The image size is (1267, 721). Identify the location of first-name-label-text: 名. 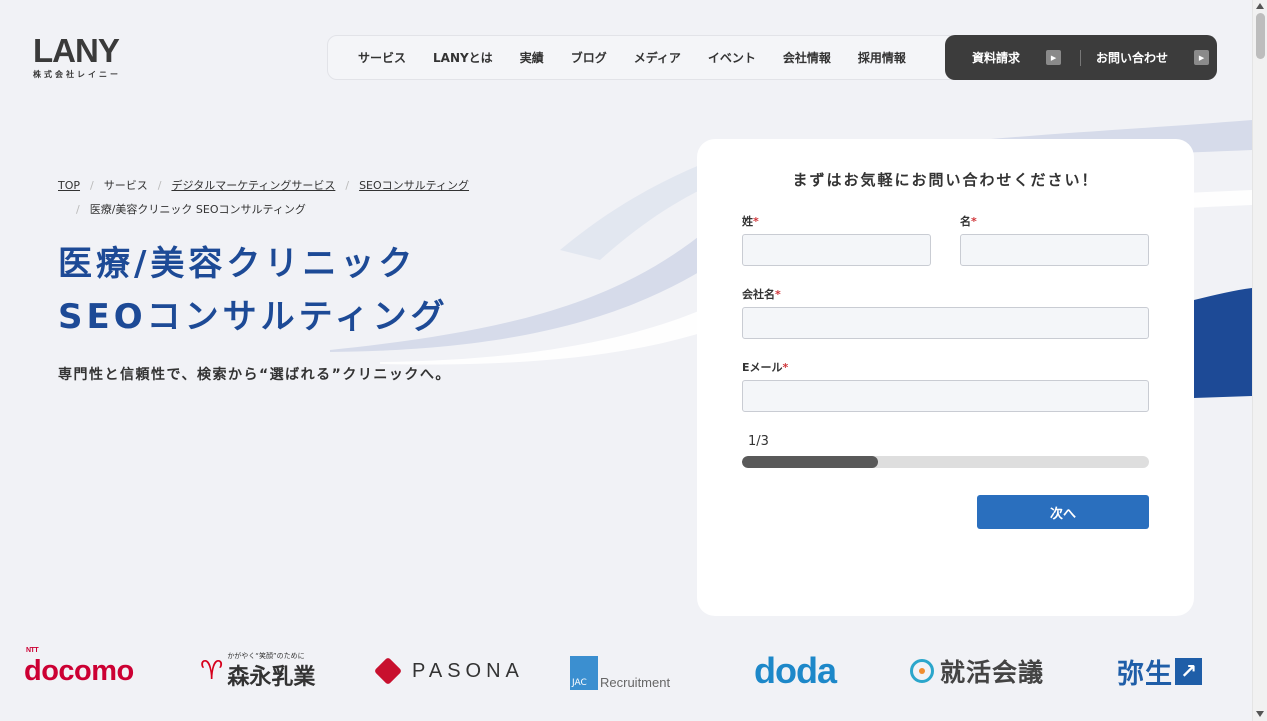
(965, 221).